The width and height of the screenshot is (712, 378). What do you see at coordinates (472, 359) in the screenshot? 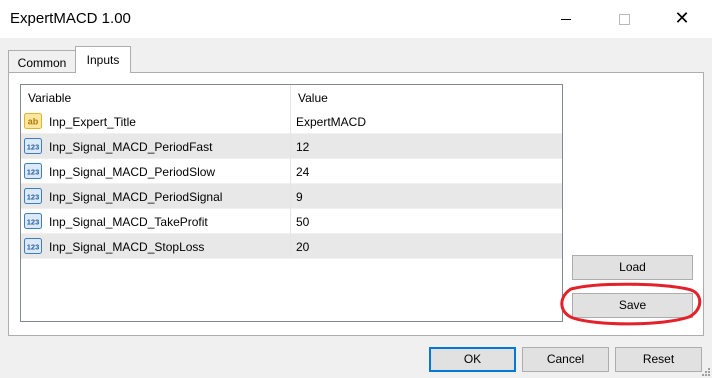
I see `ok-button: OK` at bounding box center [472, 359].